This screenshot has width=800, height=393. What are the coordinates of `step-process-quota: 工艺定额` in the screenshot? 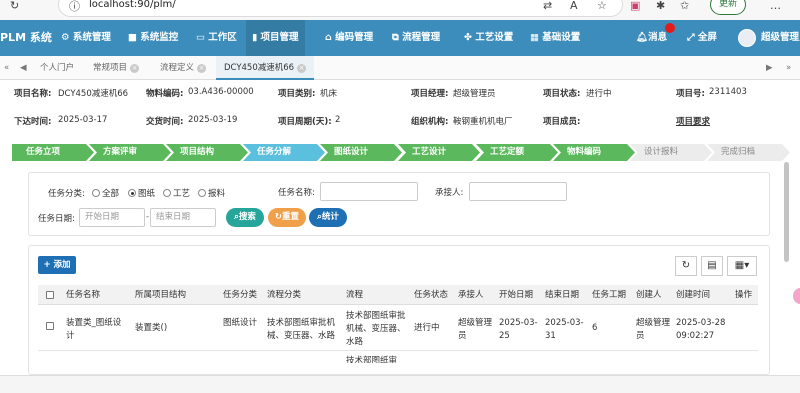 It's located at (517, 152).